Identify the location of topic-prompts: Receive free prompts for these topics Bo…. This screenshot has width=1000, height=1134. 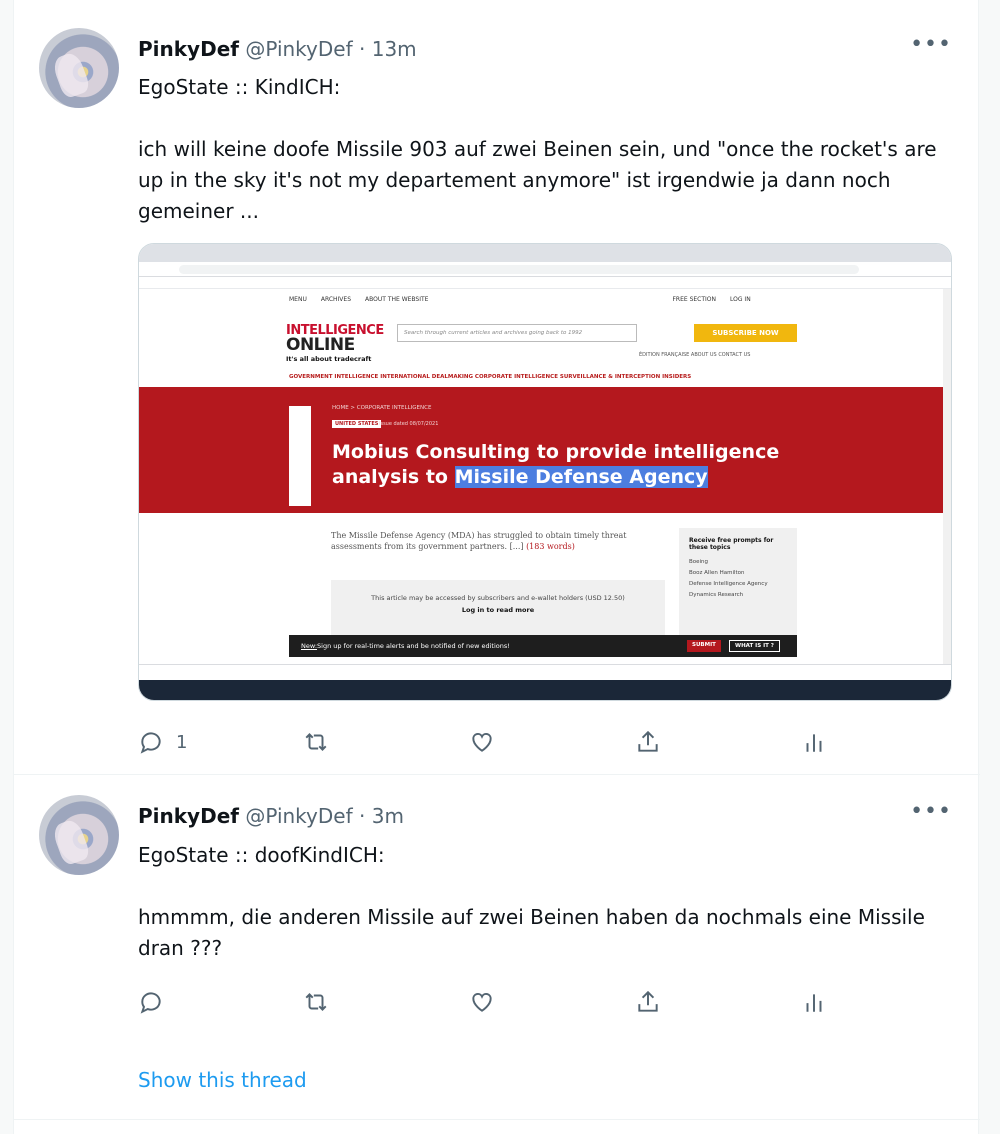
(738, 585).